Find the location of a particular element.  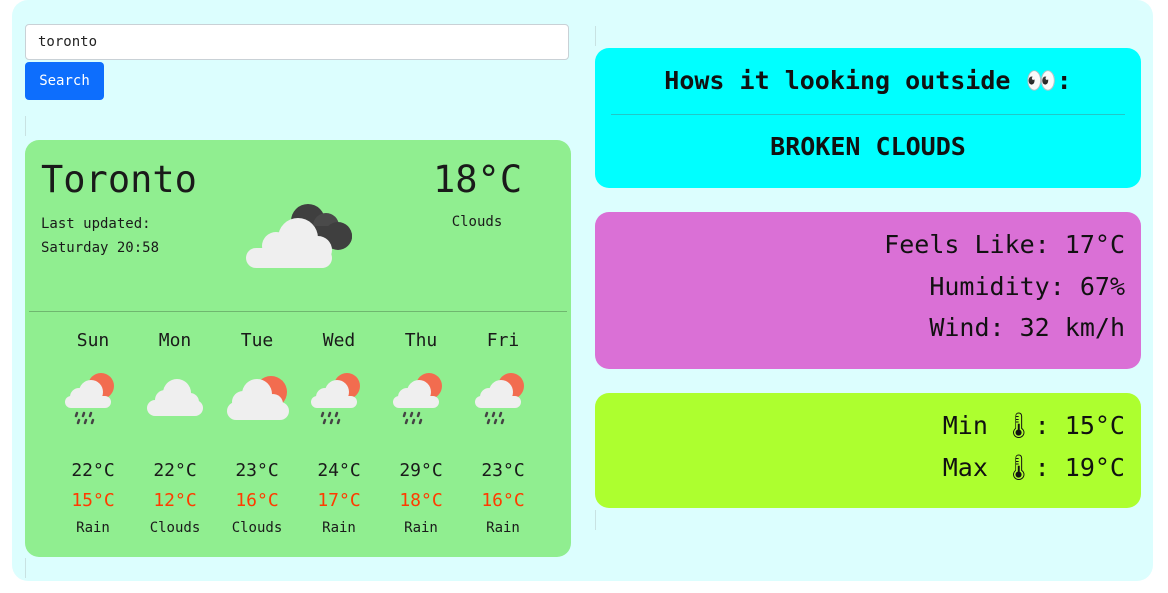

card-divider is located at coordinates (298, 311).